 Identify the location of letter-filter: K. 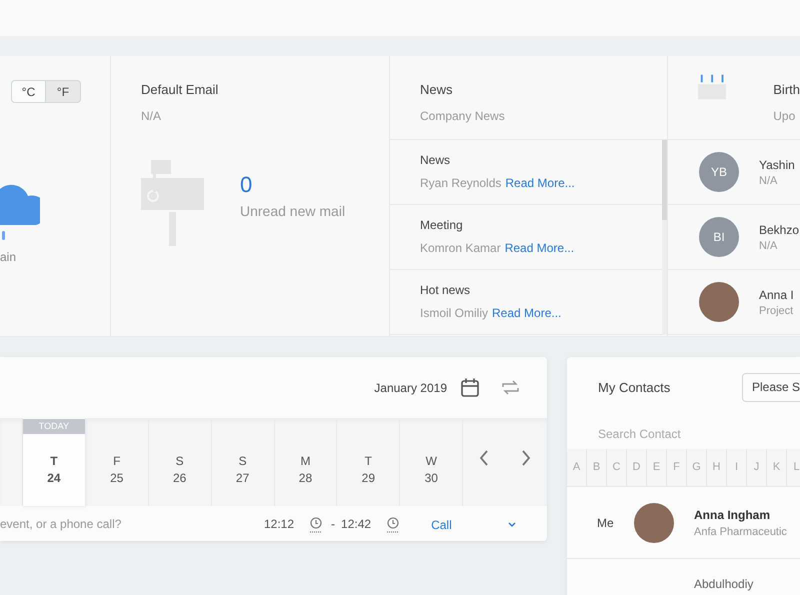
(777, 467).